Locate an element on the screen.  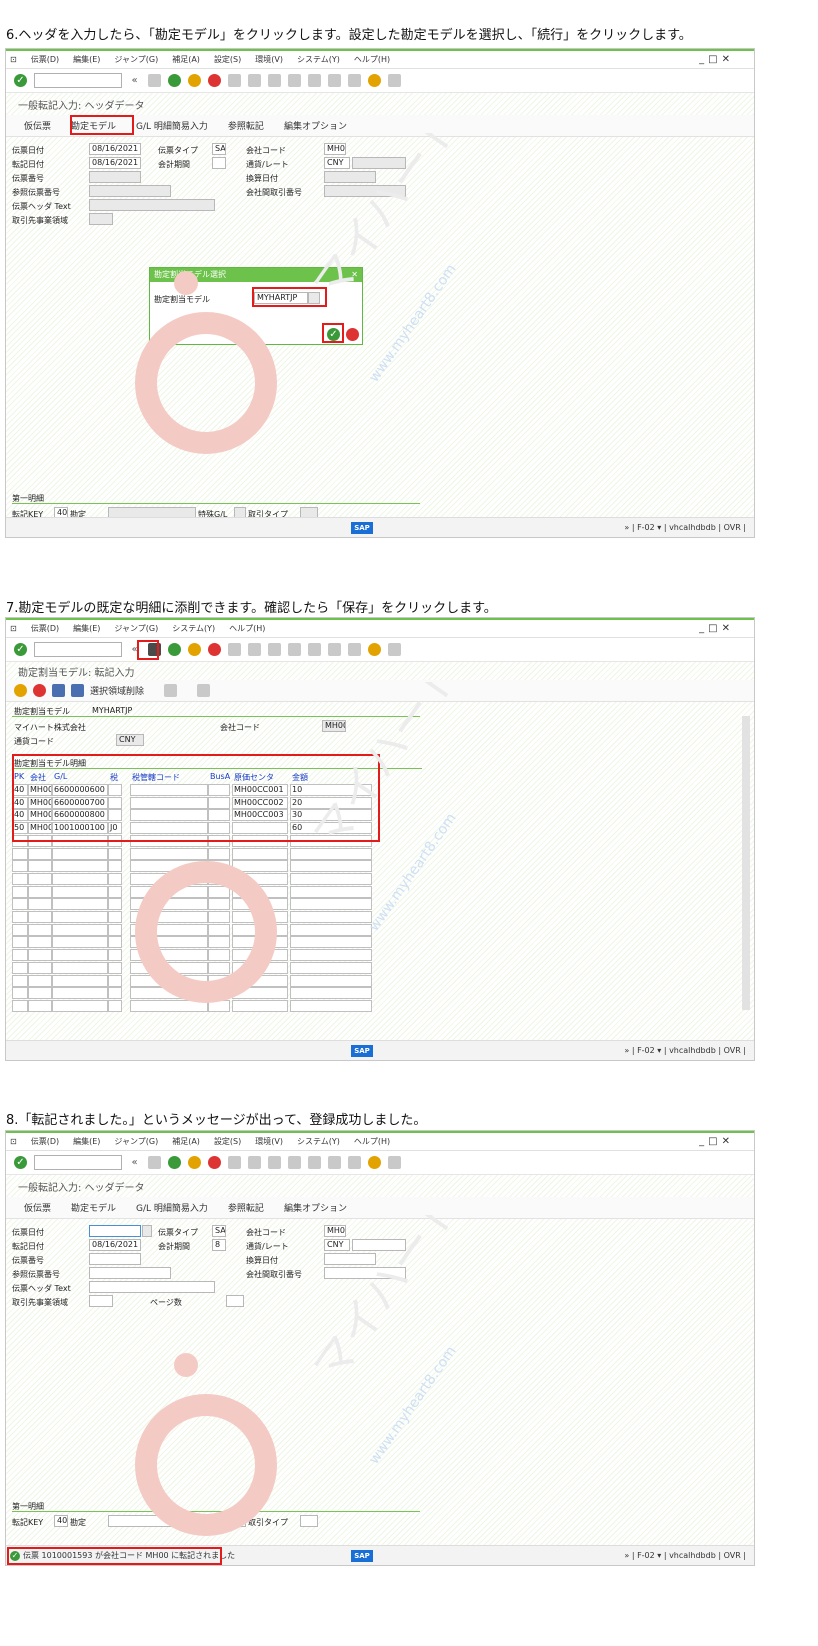
exchange-rate-field is located at coordinates (379, 163).